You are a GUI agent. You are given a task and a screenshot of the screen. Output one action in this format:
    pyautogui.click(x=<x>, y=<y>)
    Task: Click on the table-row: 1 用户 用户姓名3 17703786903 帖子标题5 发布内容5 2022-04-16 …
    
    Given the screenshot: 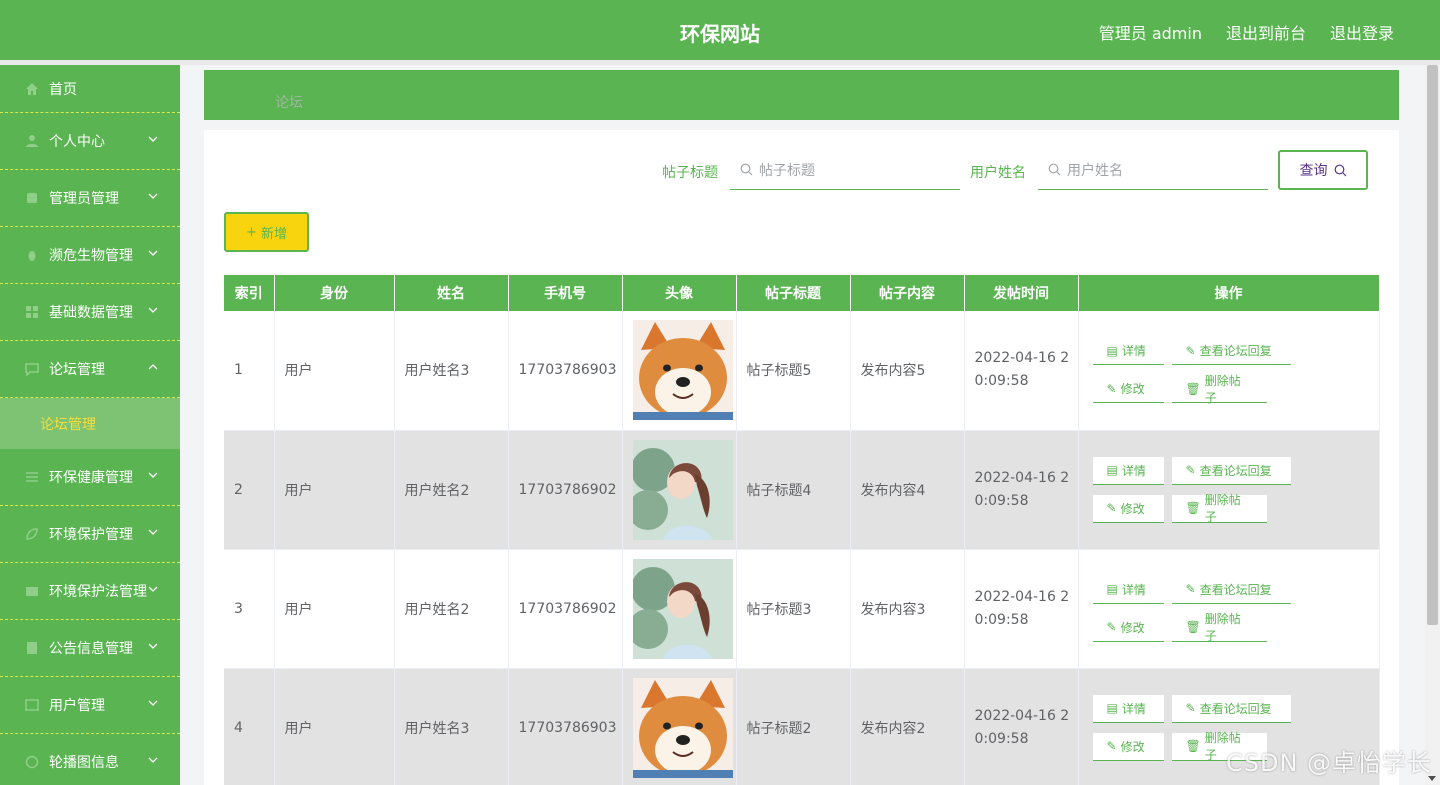 What is the action you would take?
    pyautogui.click(x=802, y=371)
    